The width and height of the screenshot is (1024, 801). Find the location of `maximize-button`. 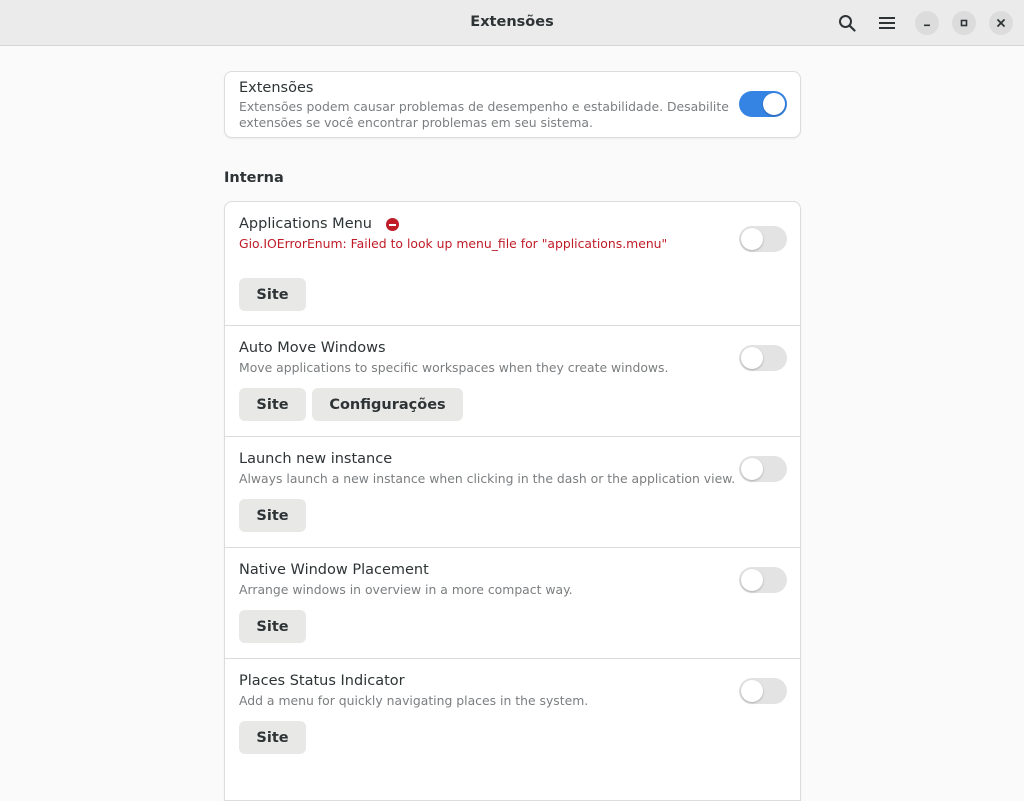

maximize-button is located at coordinates (964, 23).